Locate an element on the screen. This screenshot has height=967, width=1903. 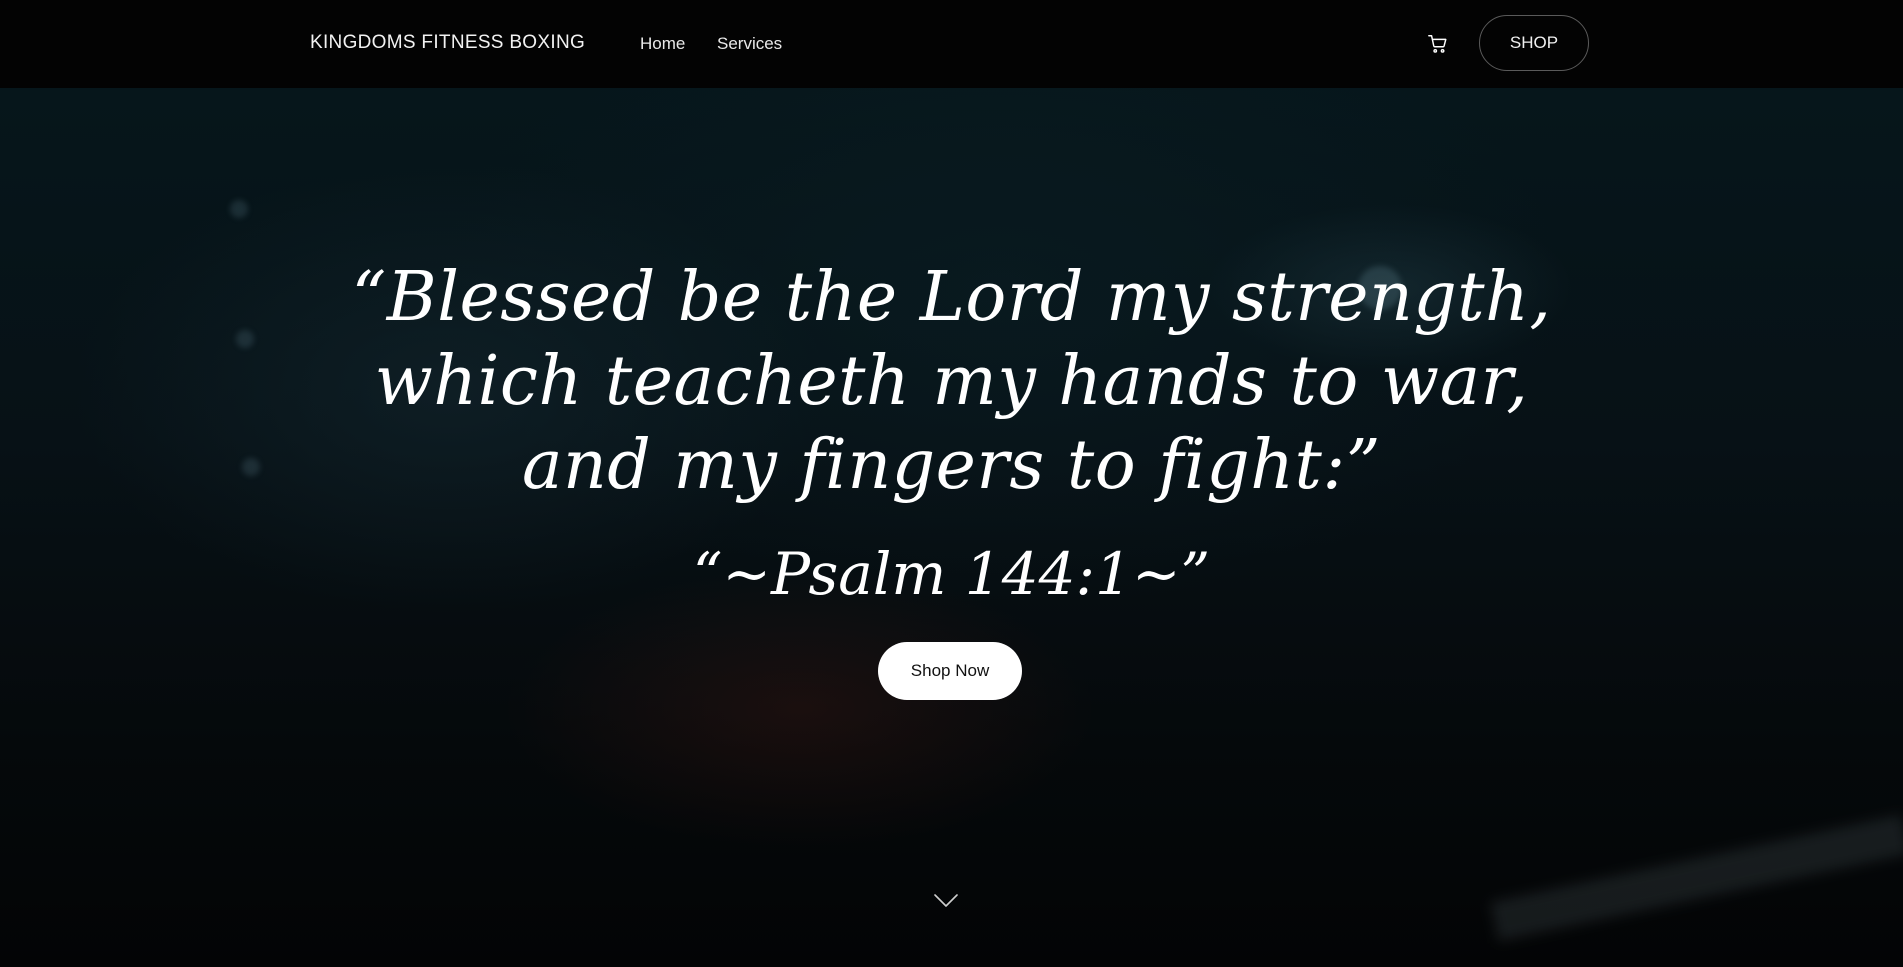
quote-line: “Blessed be the Lord my strength, is located at coordinates (951, 297).